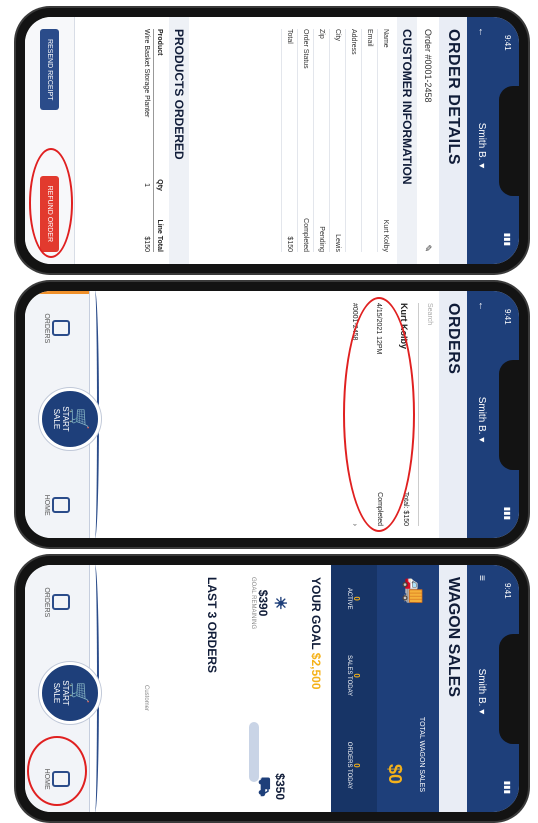 Image resolution: width=538 pixels, height=823 pixels. What do you see at coordinates (51, 203) in the screenshot?
I see `highlight-refund` at bounding box center [51, 203].